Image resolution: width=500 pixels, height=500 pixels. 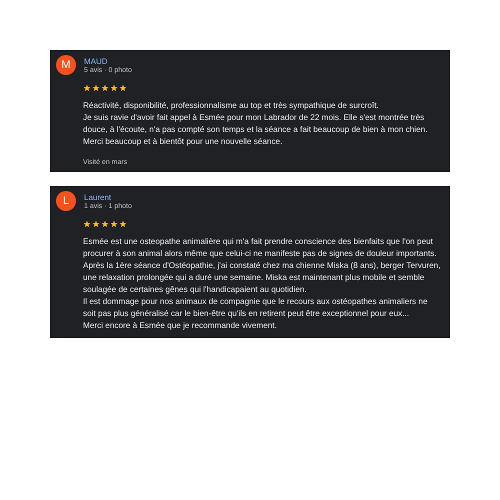 What do you see at coordinates (108, 197) in the screenshot?
I see `reviewer-name: Laurent` at bounding box center [108, 197].